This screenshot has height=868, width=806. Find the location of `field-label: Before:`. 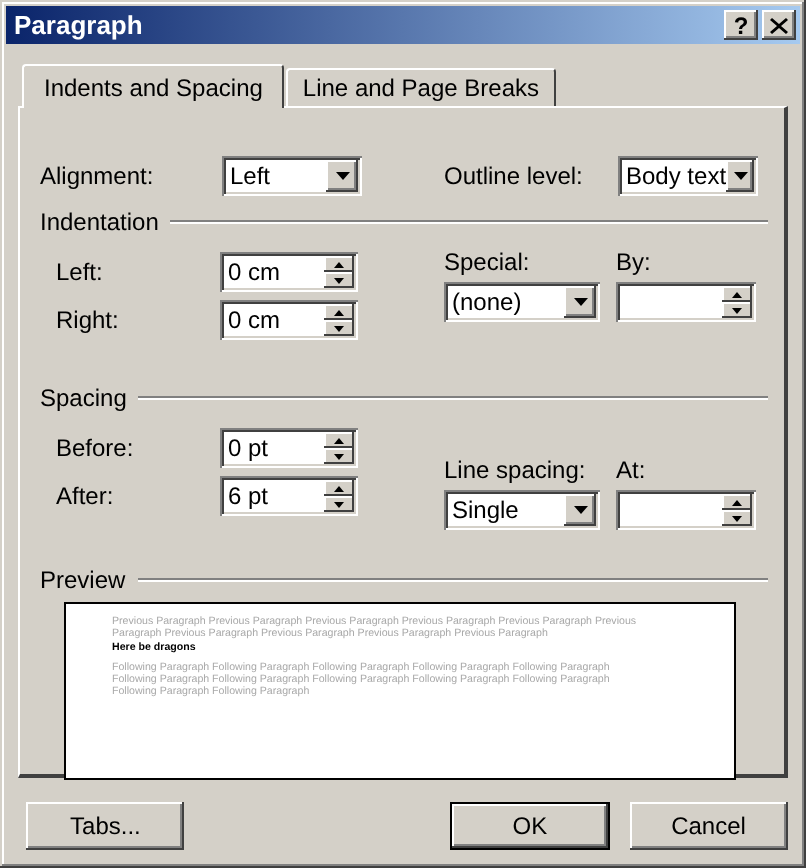

field-label: Before: is located at coordinates (96, 448).